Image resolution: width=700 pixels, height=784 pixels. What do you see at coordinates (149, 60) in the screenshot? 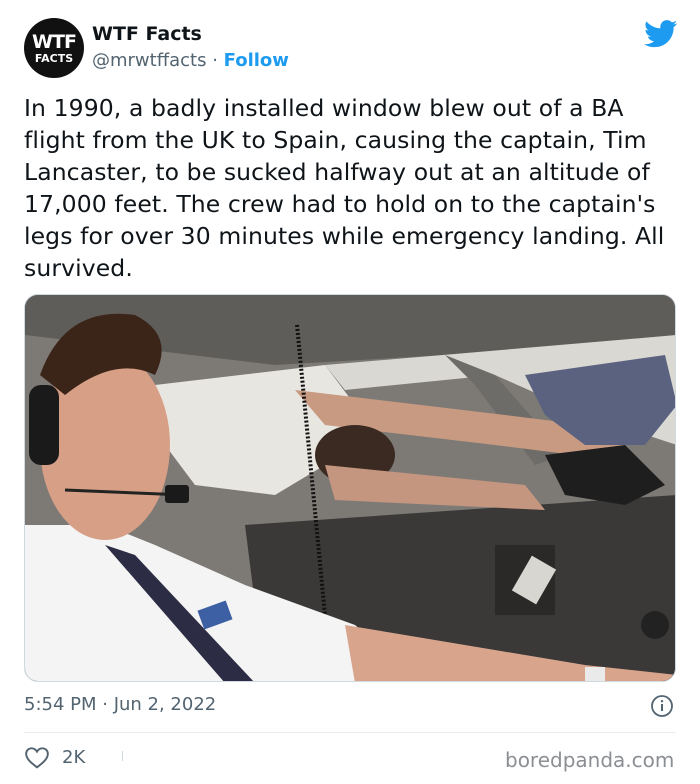
I see `account-handle: @mrwtffacts` at bounding box center [149, 60].